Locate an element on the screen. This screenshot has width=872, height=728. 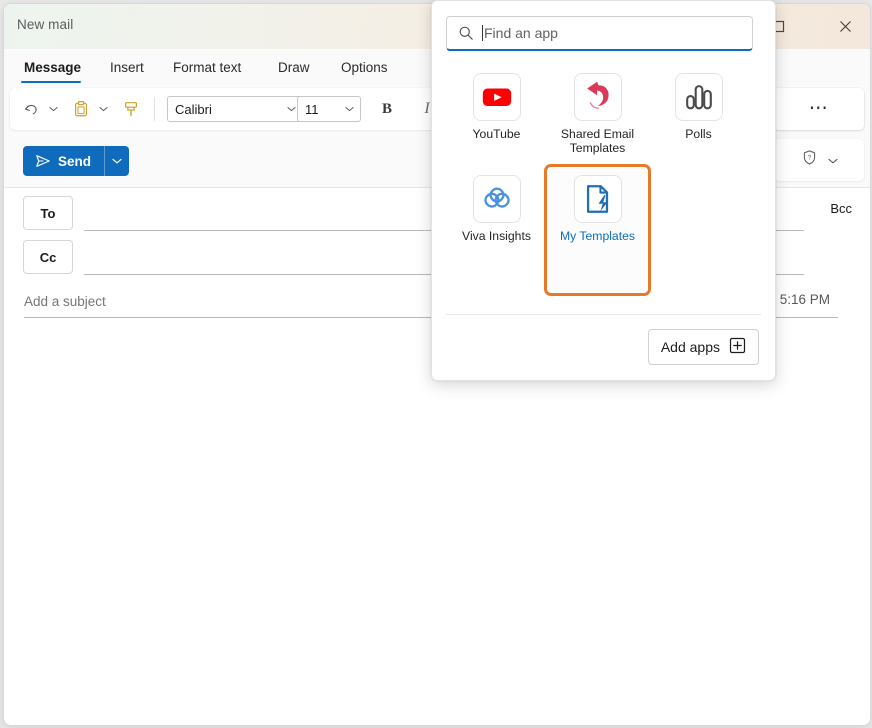
format-painter-icon is located at coordinates (131, 109).